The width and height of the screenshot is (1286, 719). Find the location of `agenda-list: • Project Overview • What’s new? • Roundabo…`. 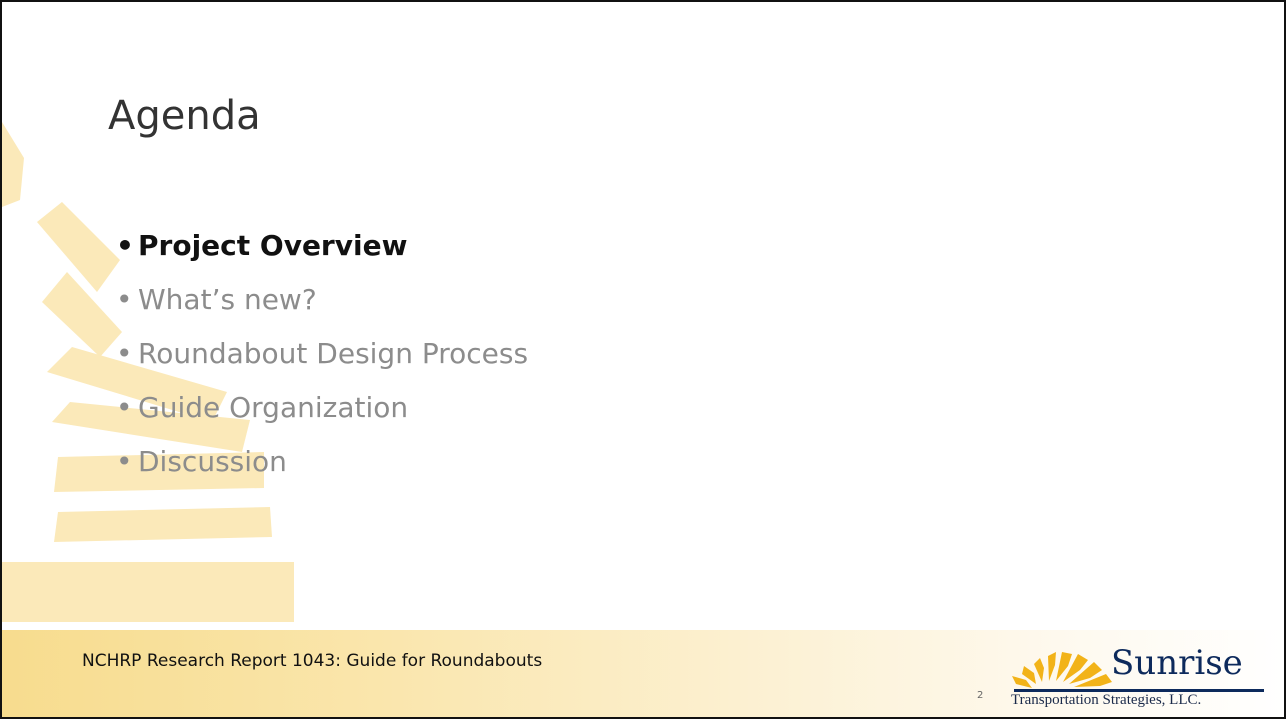

agenda-list: • Project Overview • What’s new? • Roundabo… is located at coordinates (322, 354).